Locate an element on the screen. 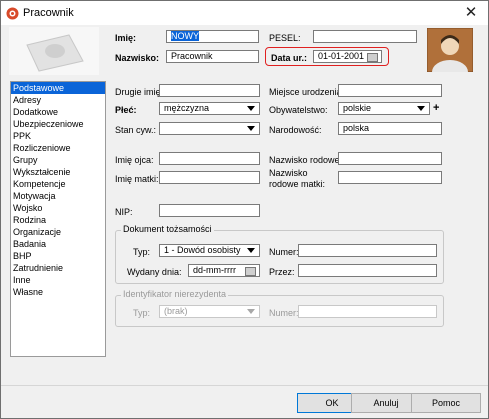 The image size is (489, 419). sidebar-item-organizacje: Organizacje is located at coordinates (58, 232).